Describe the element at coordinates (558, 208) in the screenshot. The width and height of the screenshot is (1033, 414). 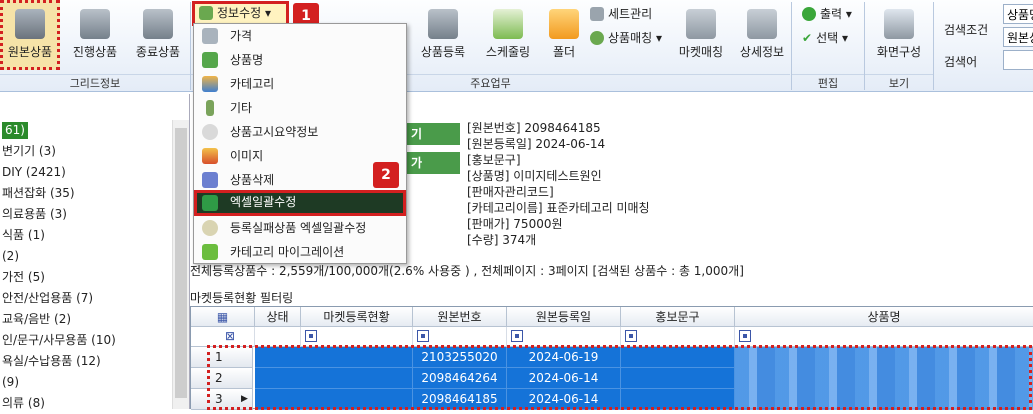
I see `info-line: [카테고리이름] 표준카테고리 미매칭` at that location.